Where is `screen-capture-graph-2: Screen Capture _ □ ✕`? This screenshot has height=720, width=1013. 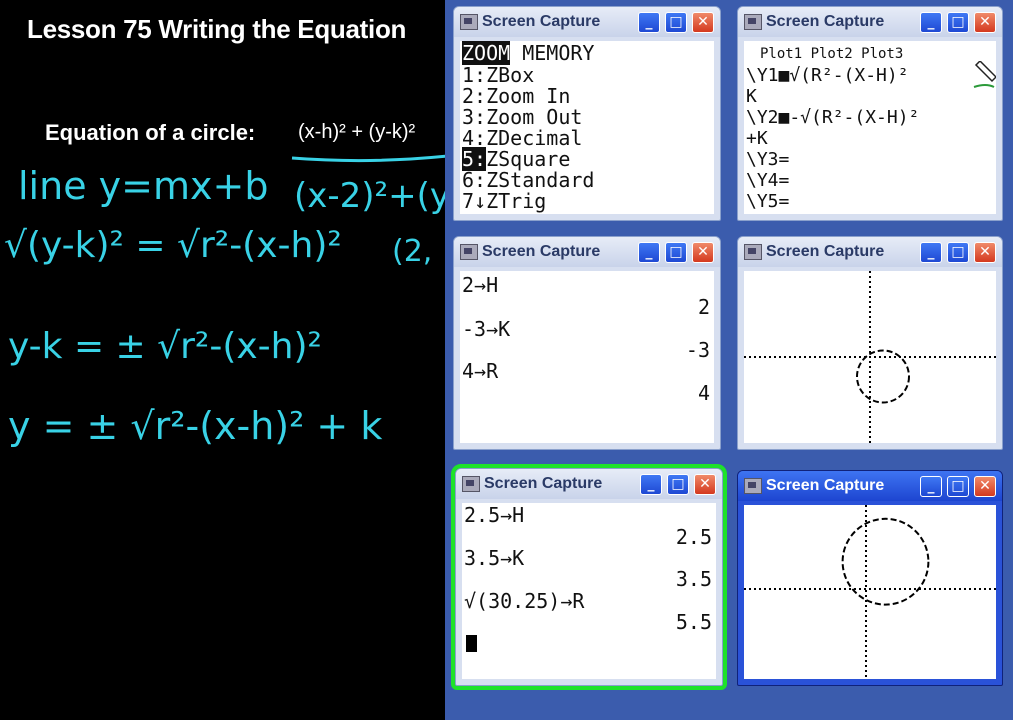
screen-capture-graph-2: Screen Capture _ □ ✕ is located at coordinates (870, 578).